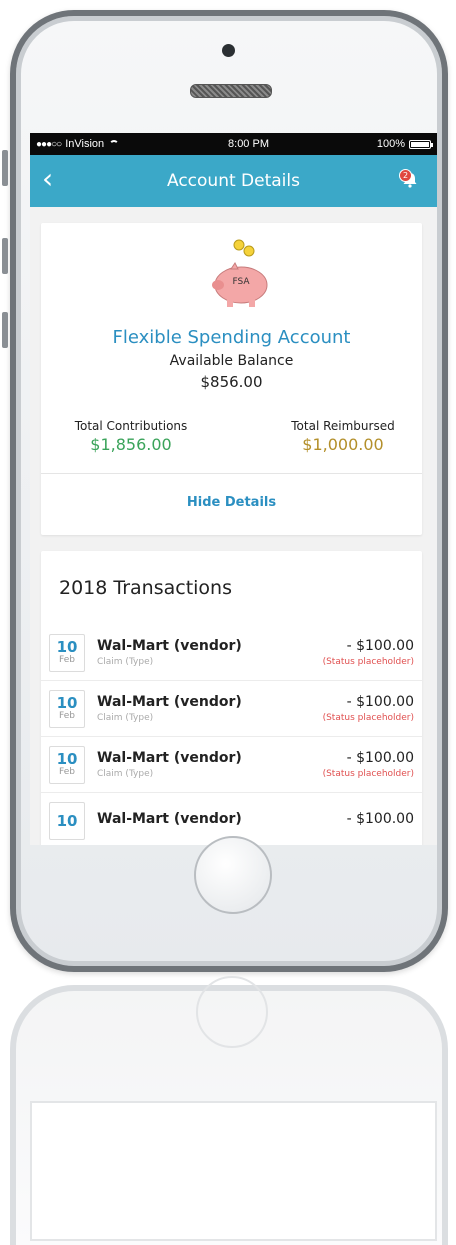 This screenshot has height=1245, width=456. I want to click on screen-reflection, so click(233, 1171).